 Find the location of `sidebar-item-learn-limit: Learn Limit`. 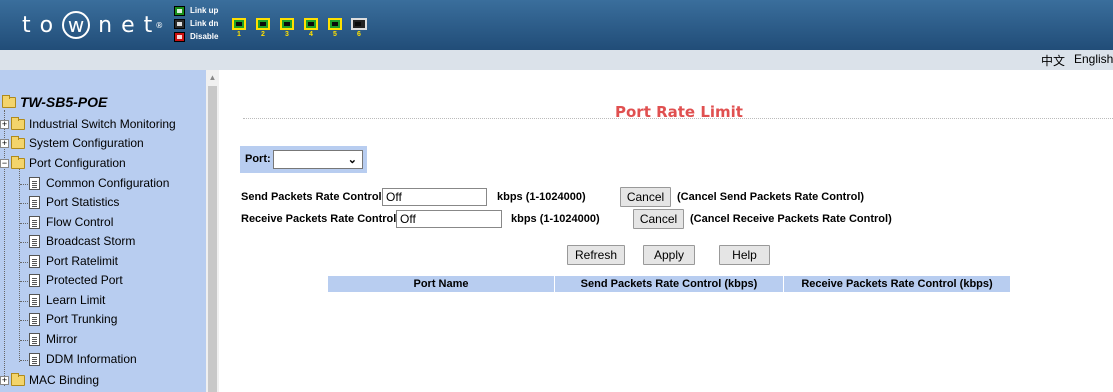

sidebar-item-learn-limit: Learn Limit is located at coordinates (67, 300).